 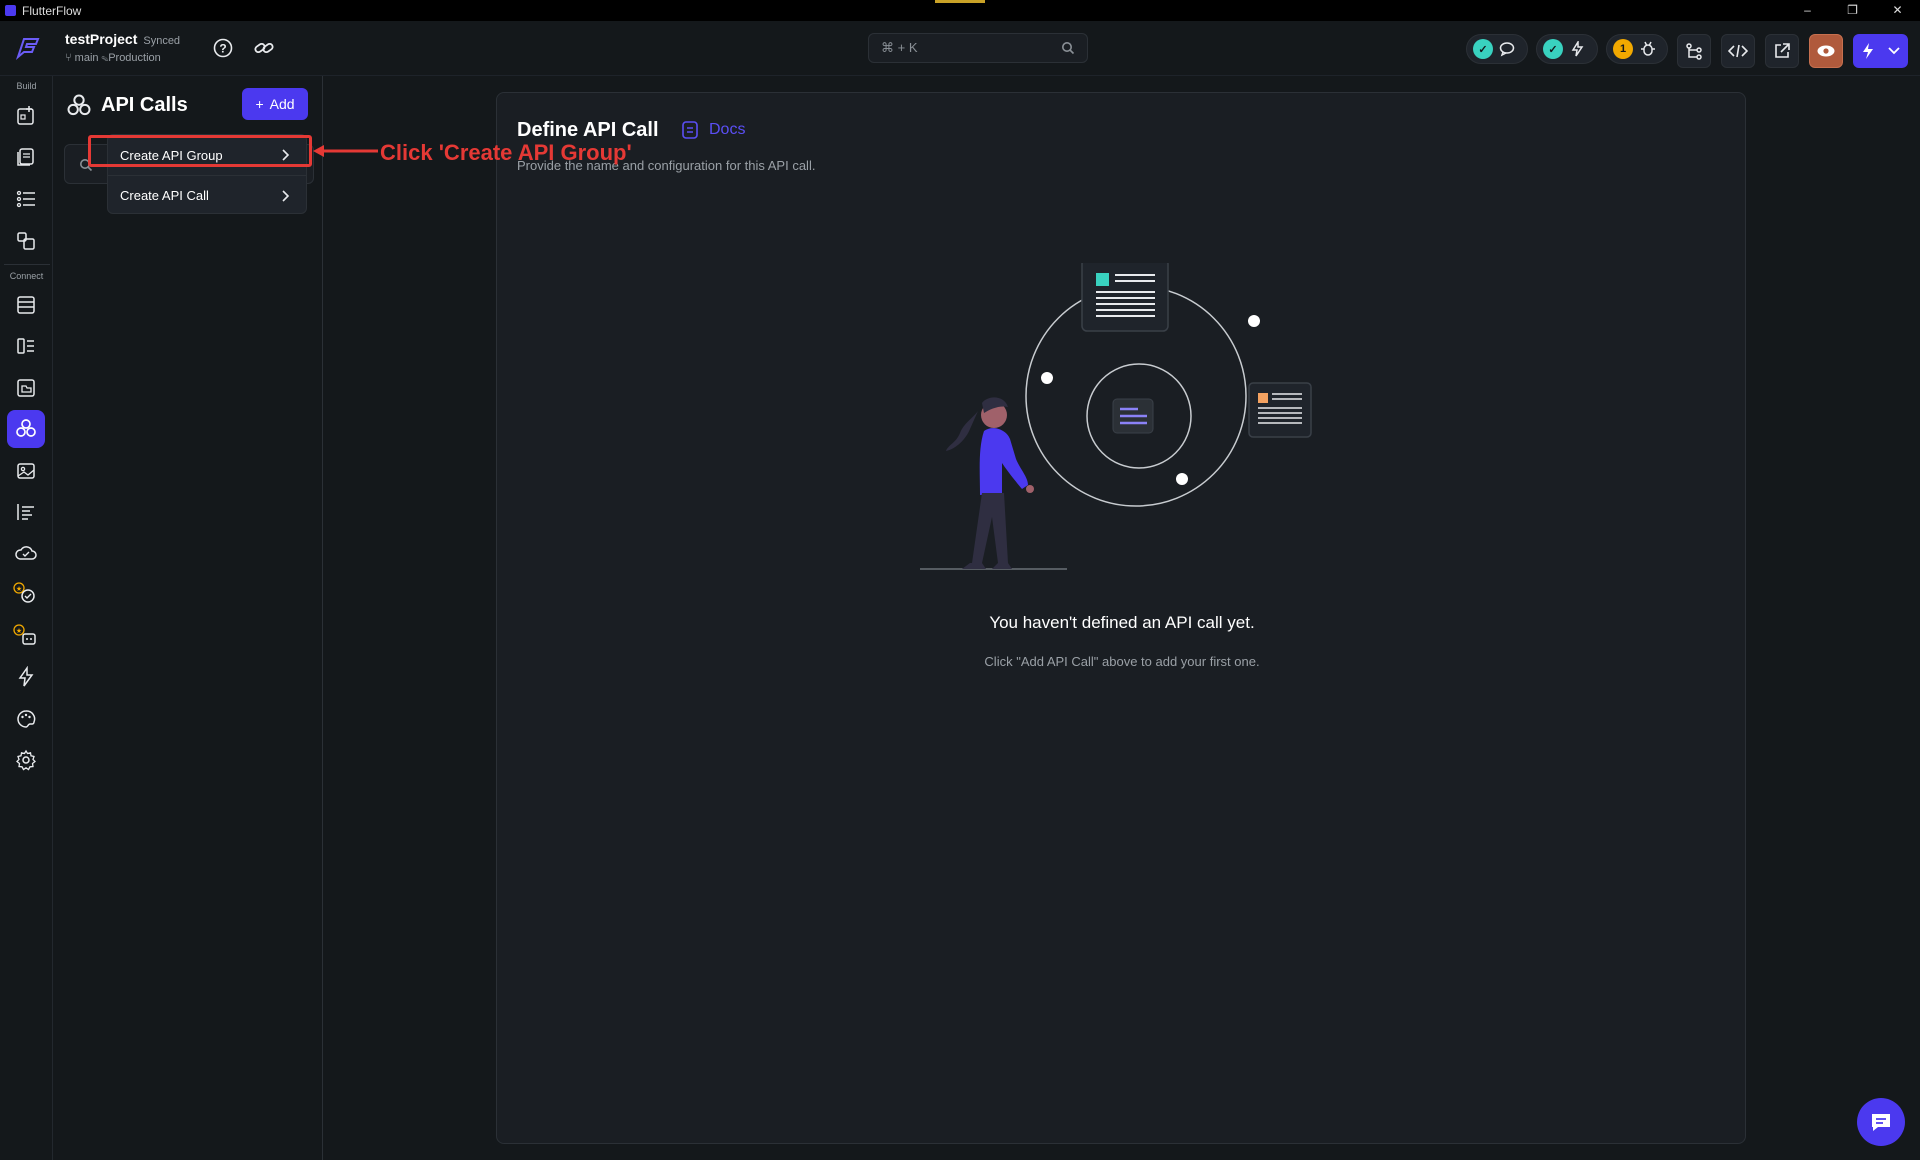 I want to click on rail-item-pages, so click(x=26, y=157).